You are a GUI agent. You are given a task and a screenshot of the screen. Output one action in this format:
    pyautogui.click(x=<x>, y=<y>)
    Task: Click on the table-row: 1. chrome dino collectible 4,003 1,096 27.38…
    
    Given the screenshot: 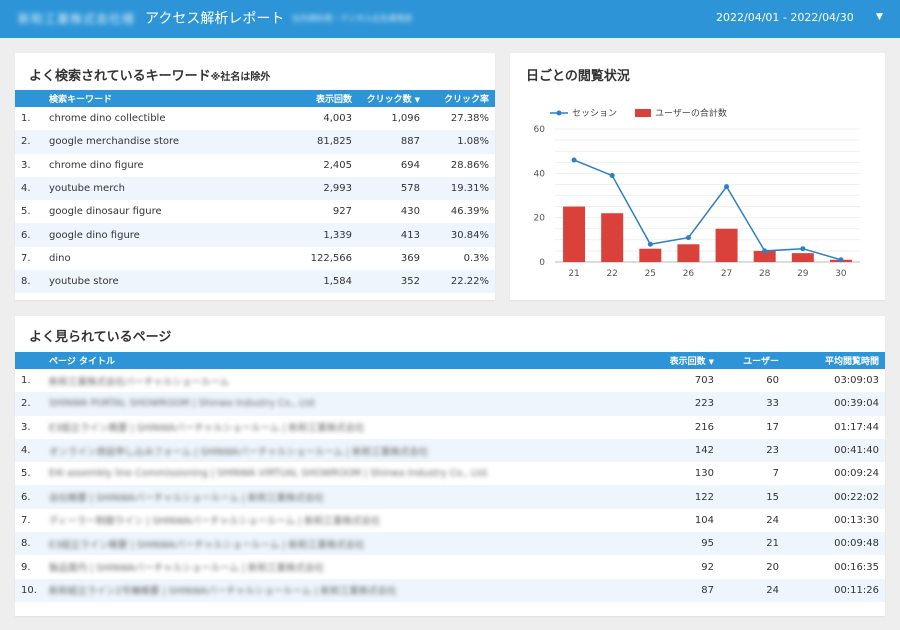 What is the action you would take?
    pyautogui.click(x=255, y=118)
    